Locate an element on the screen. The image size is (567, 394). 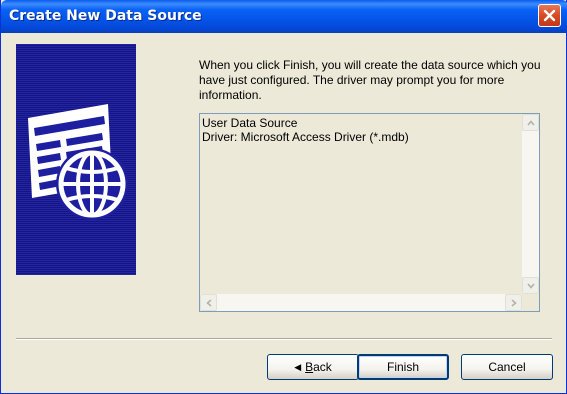
chevron-left-icon is located at coordinates (209, 303).